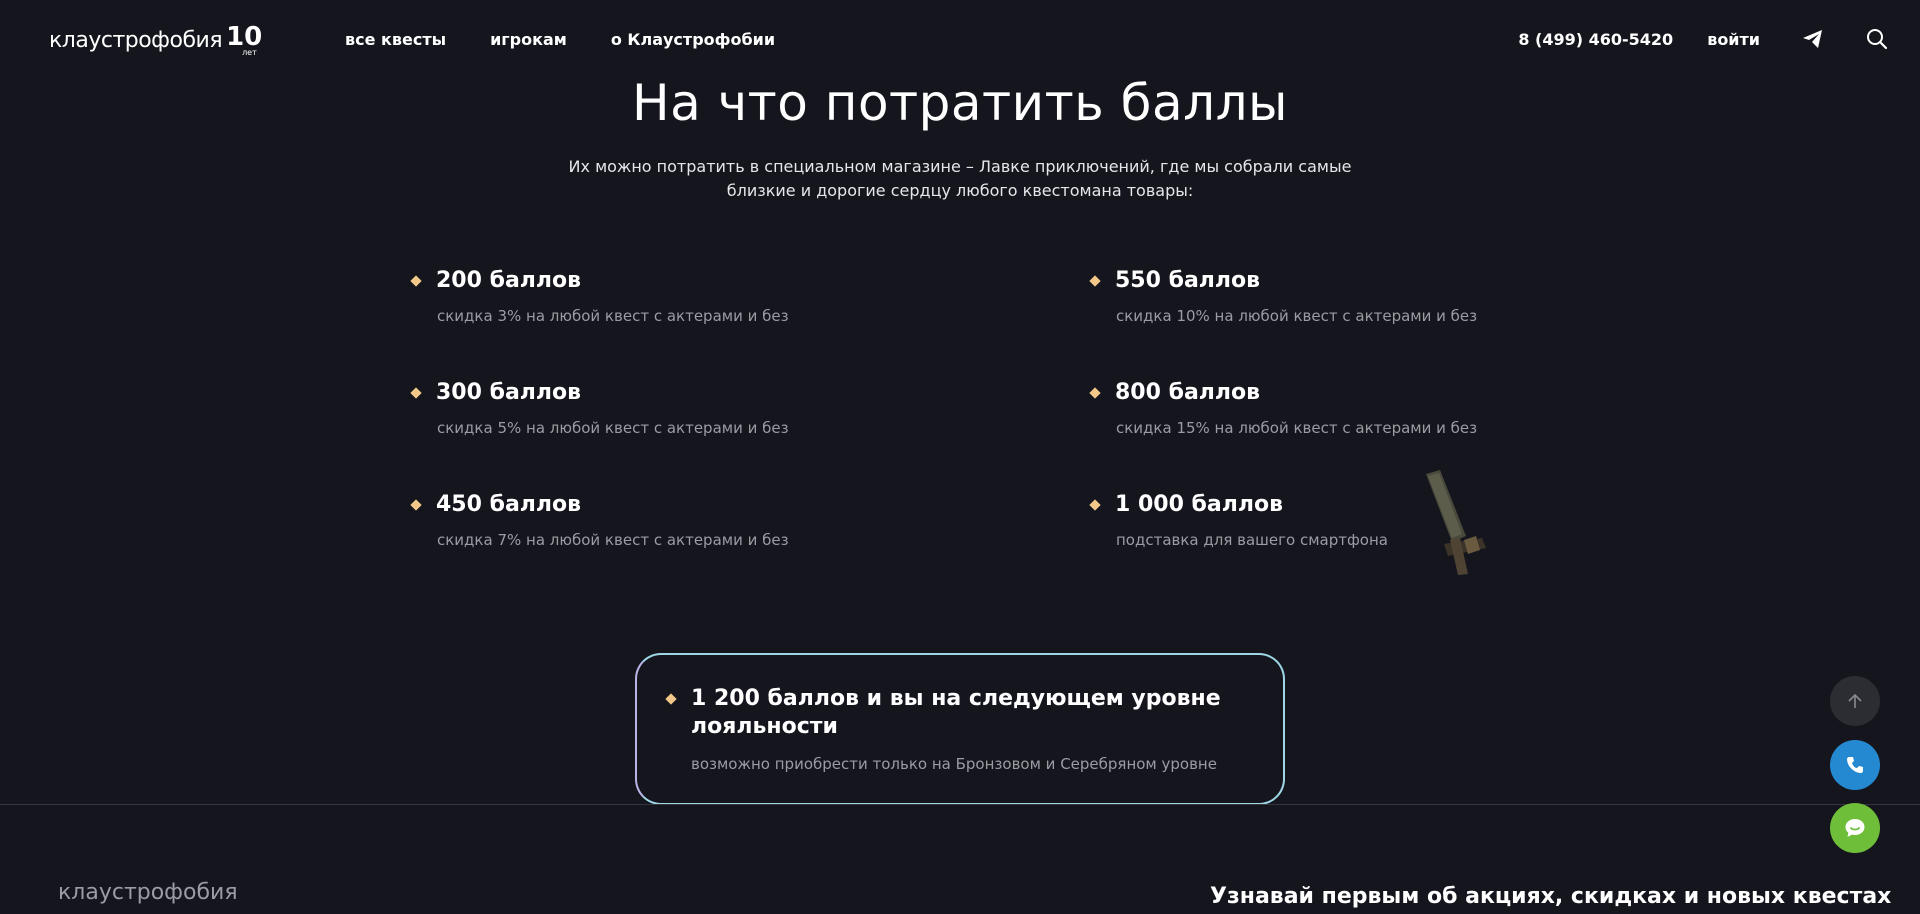  I want to click on section-title: На что потратить баллы, so click(960, 103).